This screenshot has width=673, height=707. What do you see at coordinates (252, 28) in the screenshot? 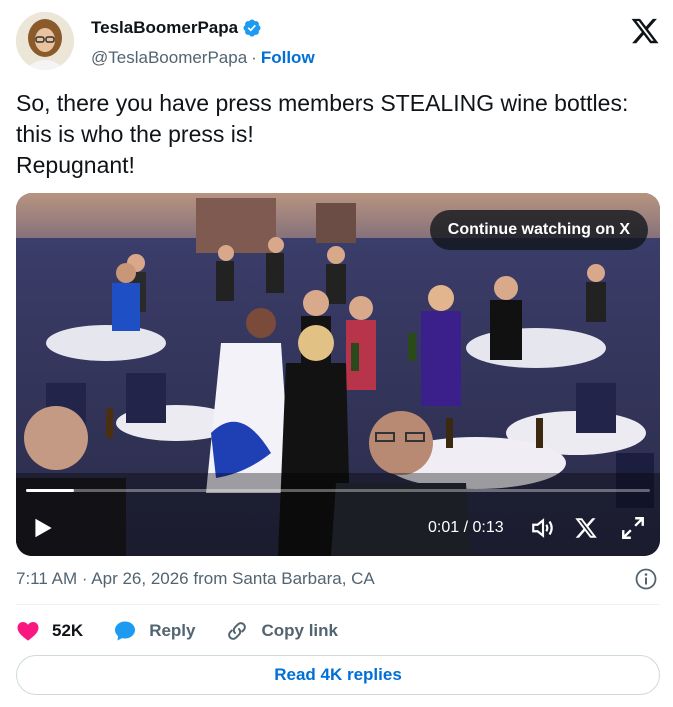
I see `verified-badge-icon` at bounding box center [252, 28].